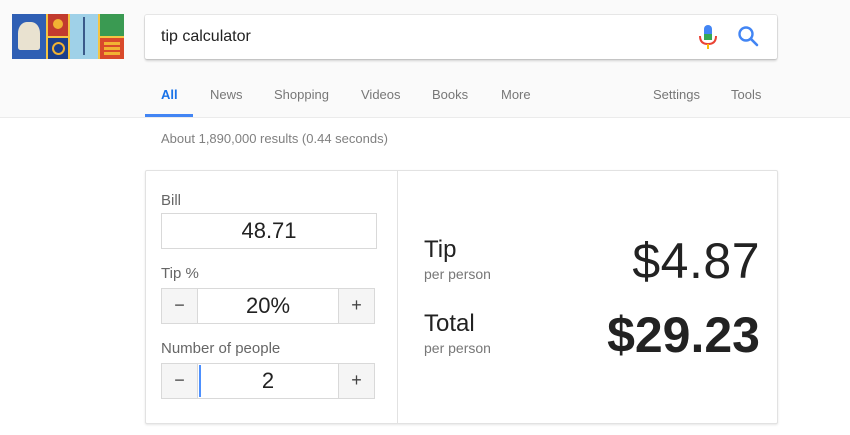  Describe the element at coordinates (356, 306) in the screenshot. I see `tip-increase-button: +` at that location.